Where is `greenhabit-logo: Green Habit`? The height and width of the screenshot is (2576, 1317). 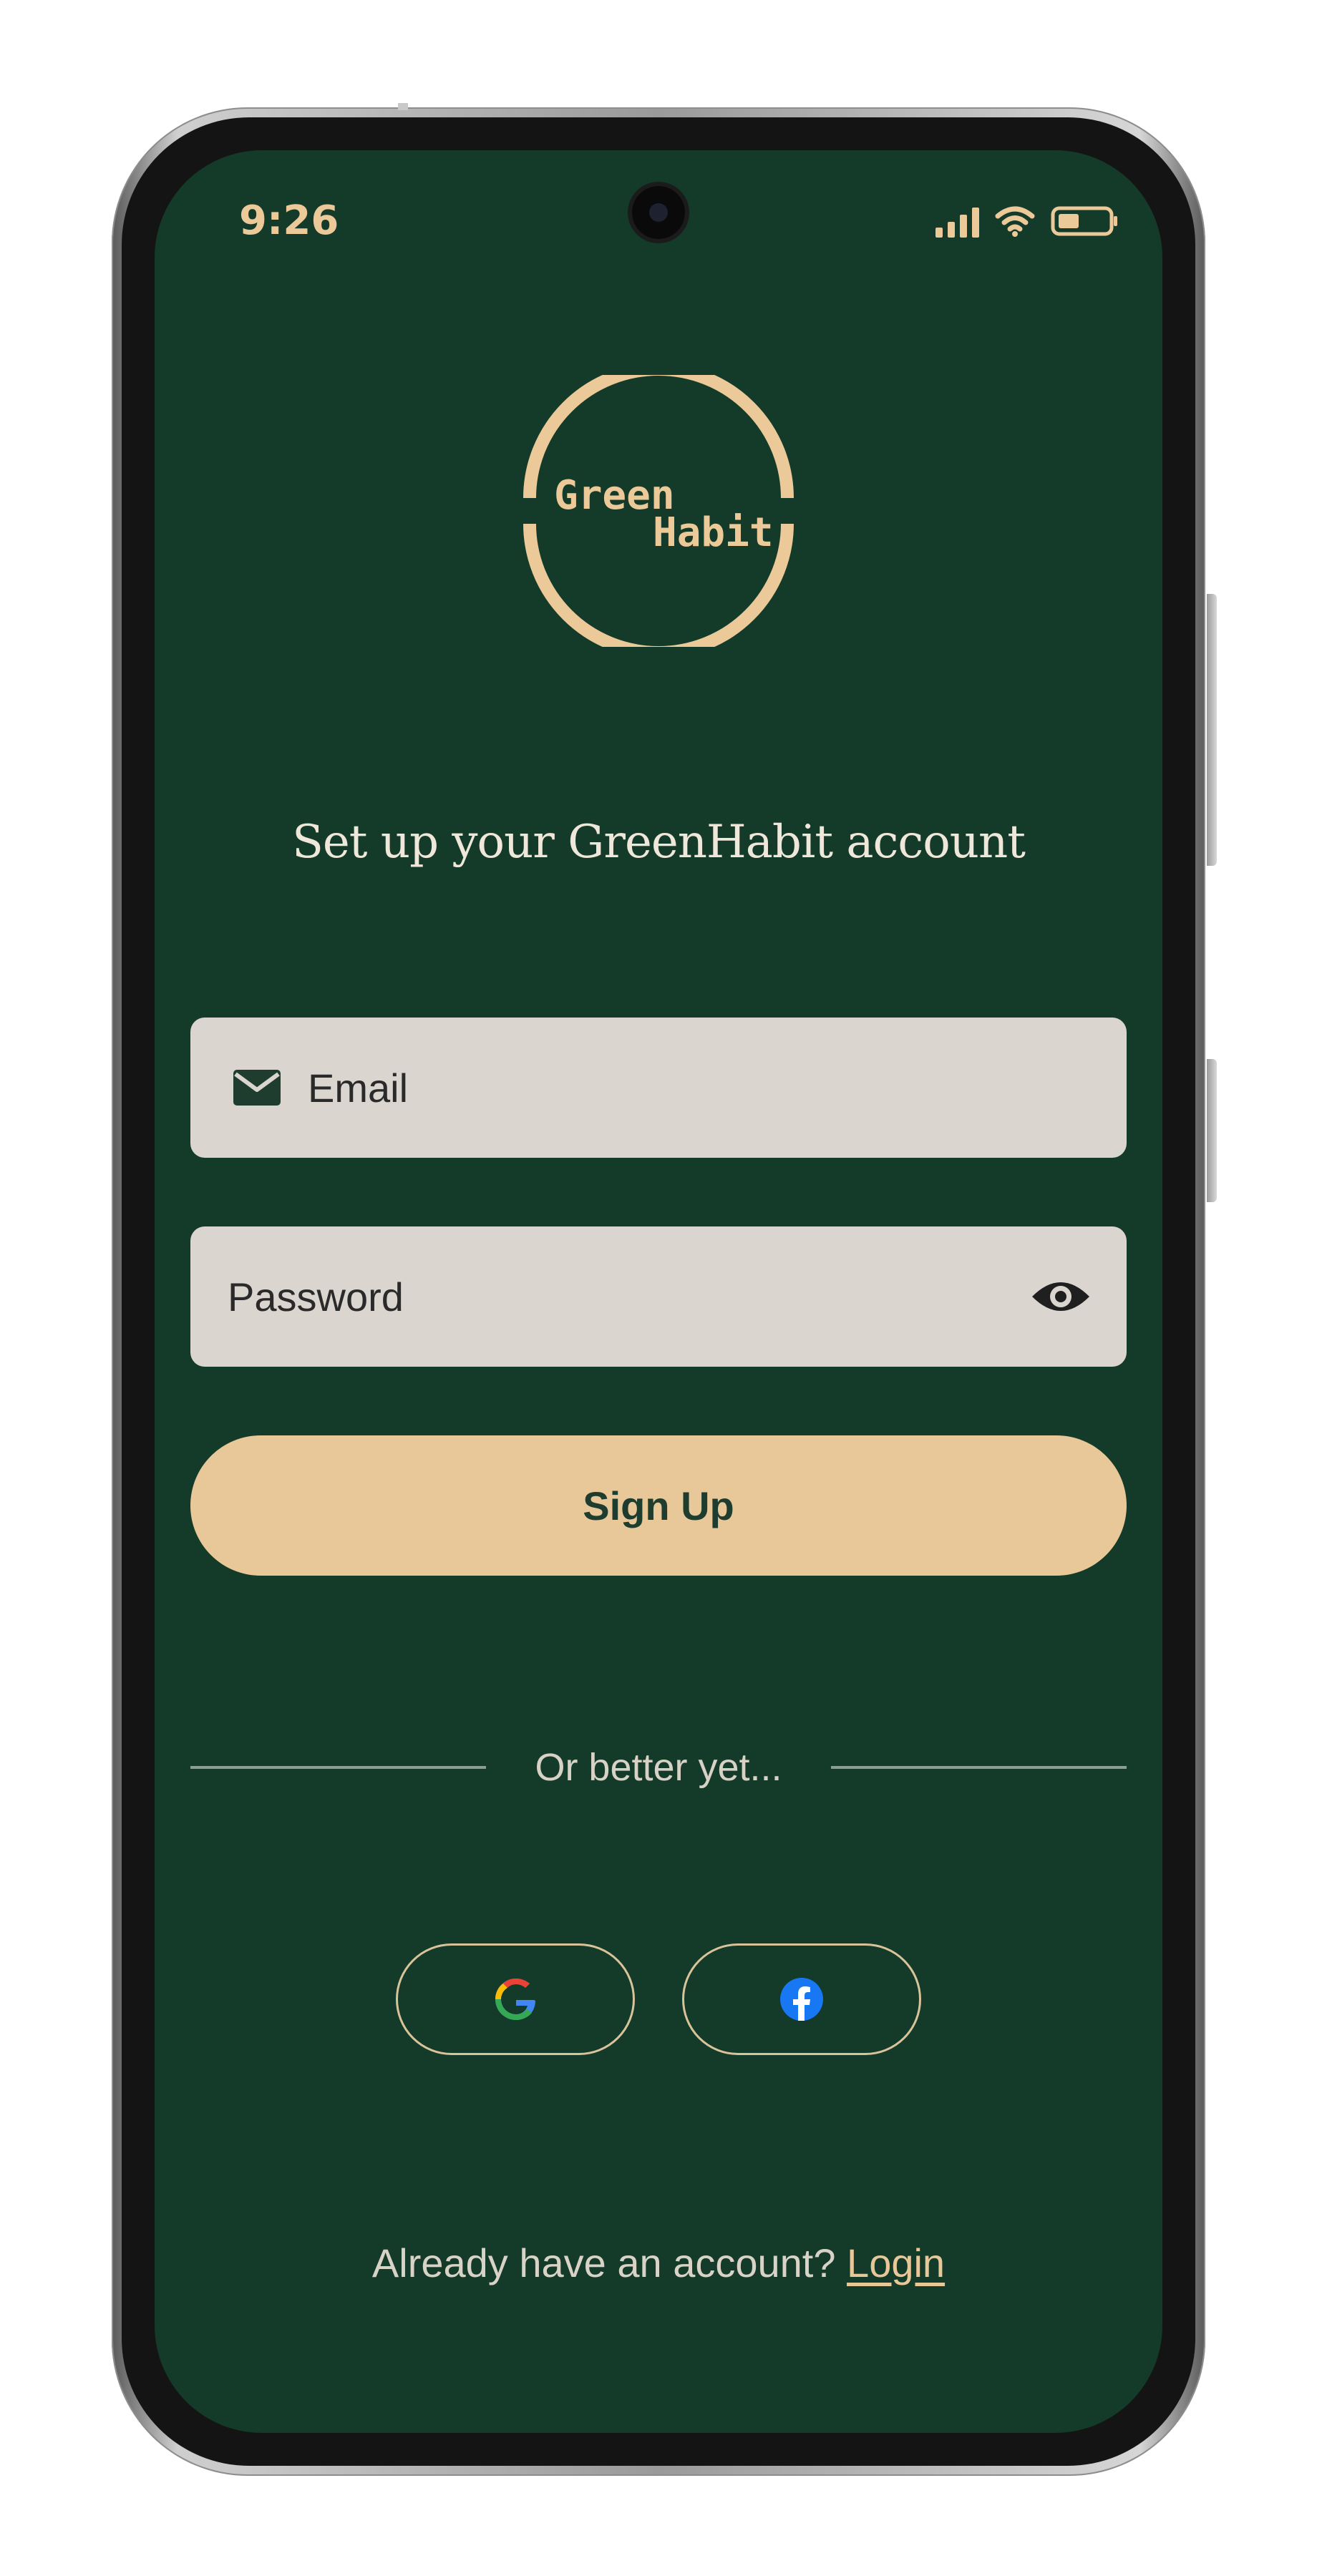 greenhabit-logo: Green Habit is located at coordinates (658, 511).